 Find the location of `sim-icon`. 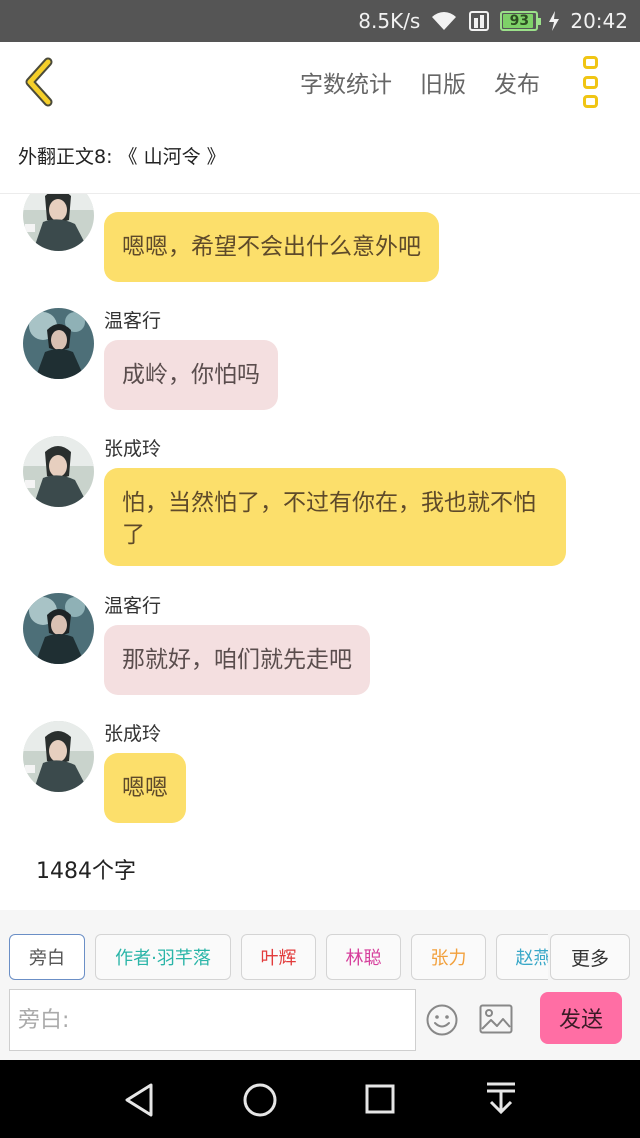

sim-icon is located at coordinates (479, 21).